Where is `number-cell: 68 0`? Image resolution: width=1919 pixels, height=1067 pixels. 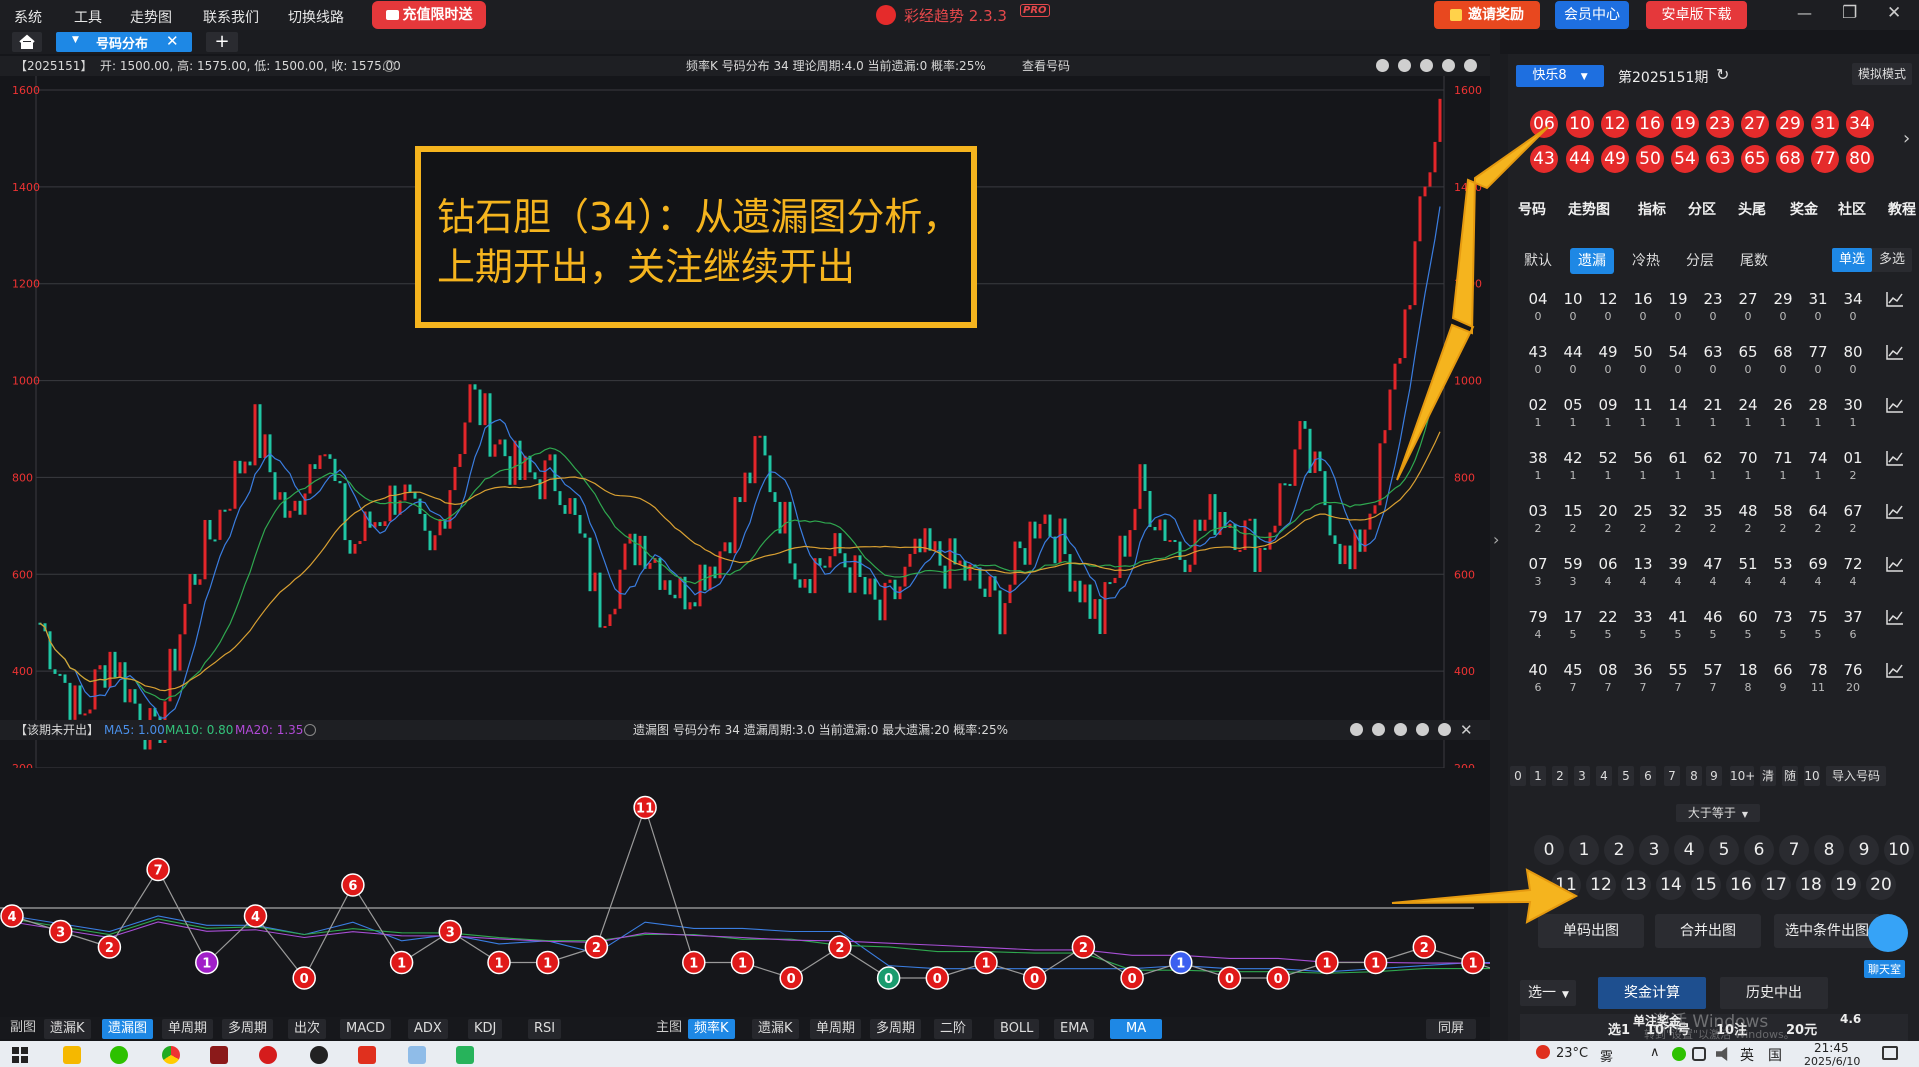 number-cell: 68 0 is located at coordinates (1783, 360).